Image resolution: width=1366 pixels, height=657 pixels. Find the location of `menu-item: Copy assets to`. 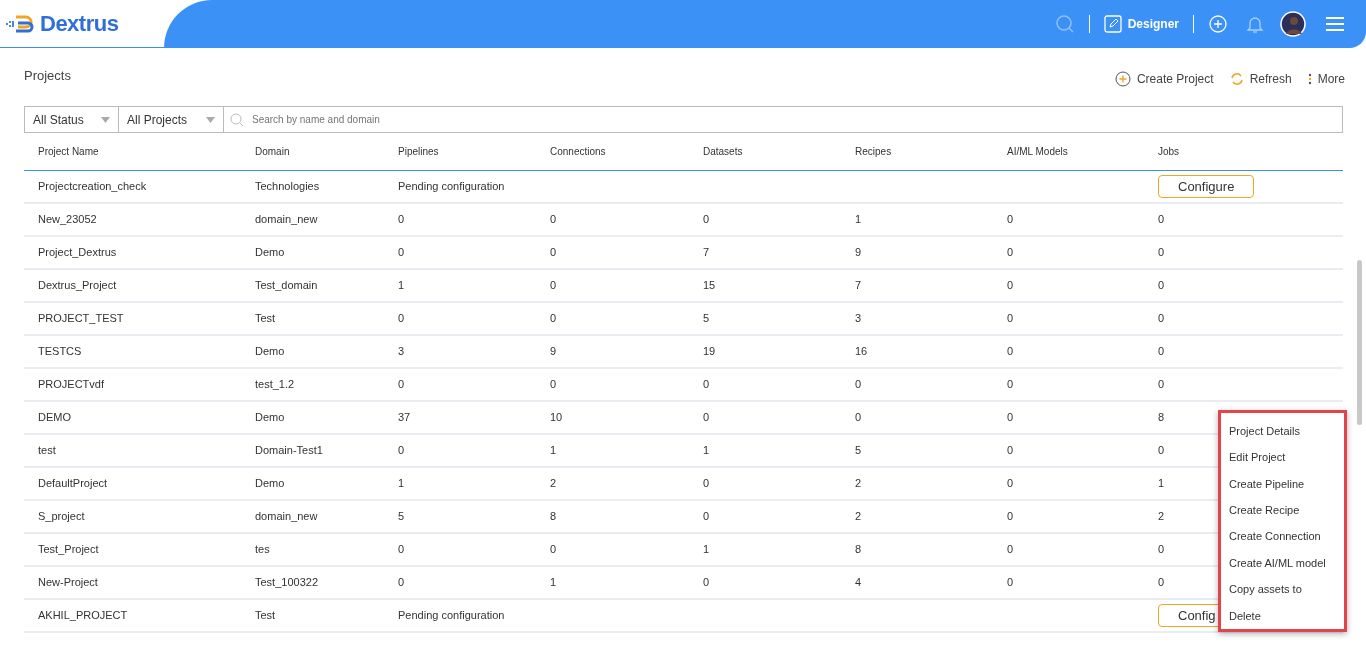

menu-item: Copy assets to is located at coordinates (1286, 589).